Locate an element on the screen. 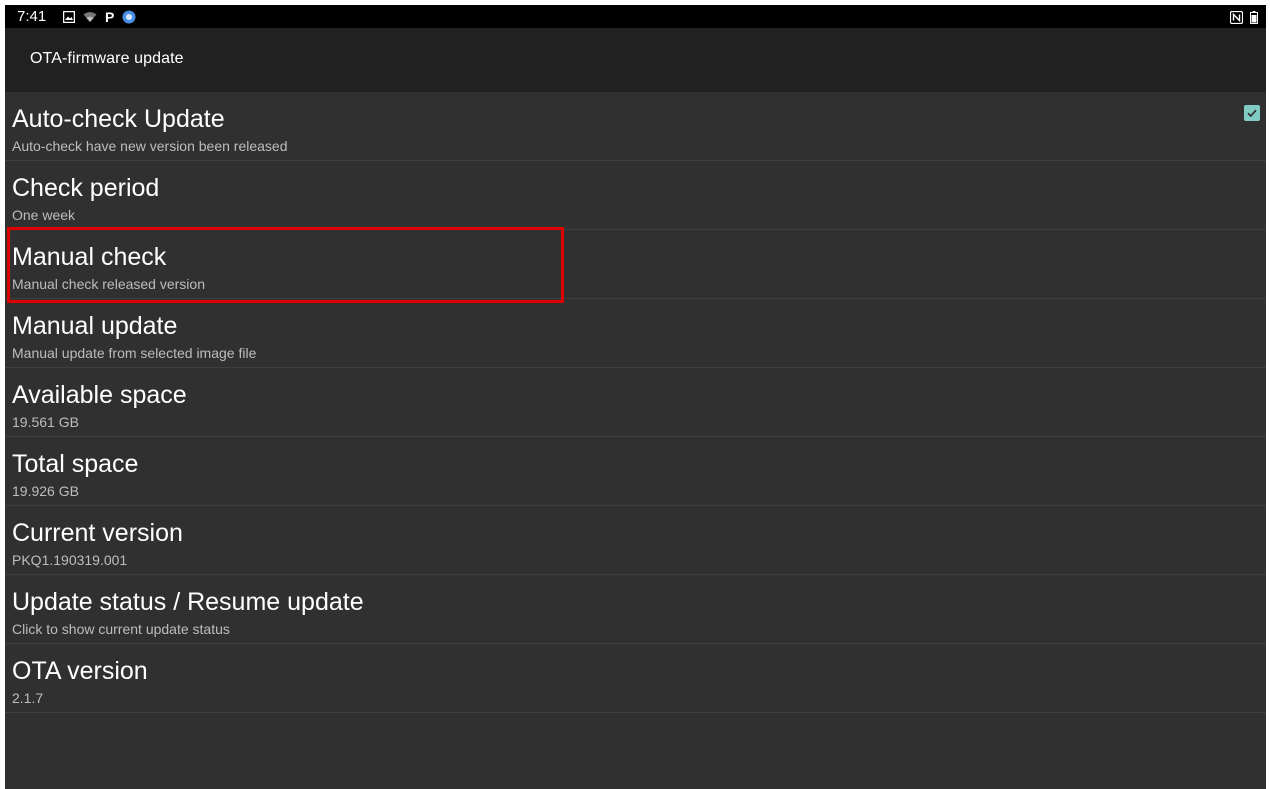  pref-title: Update status / Resume update is located at coordinates (188, 602).